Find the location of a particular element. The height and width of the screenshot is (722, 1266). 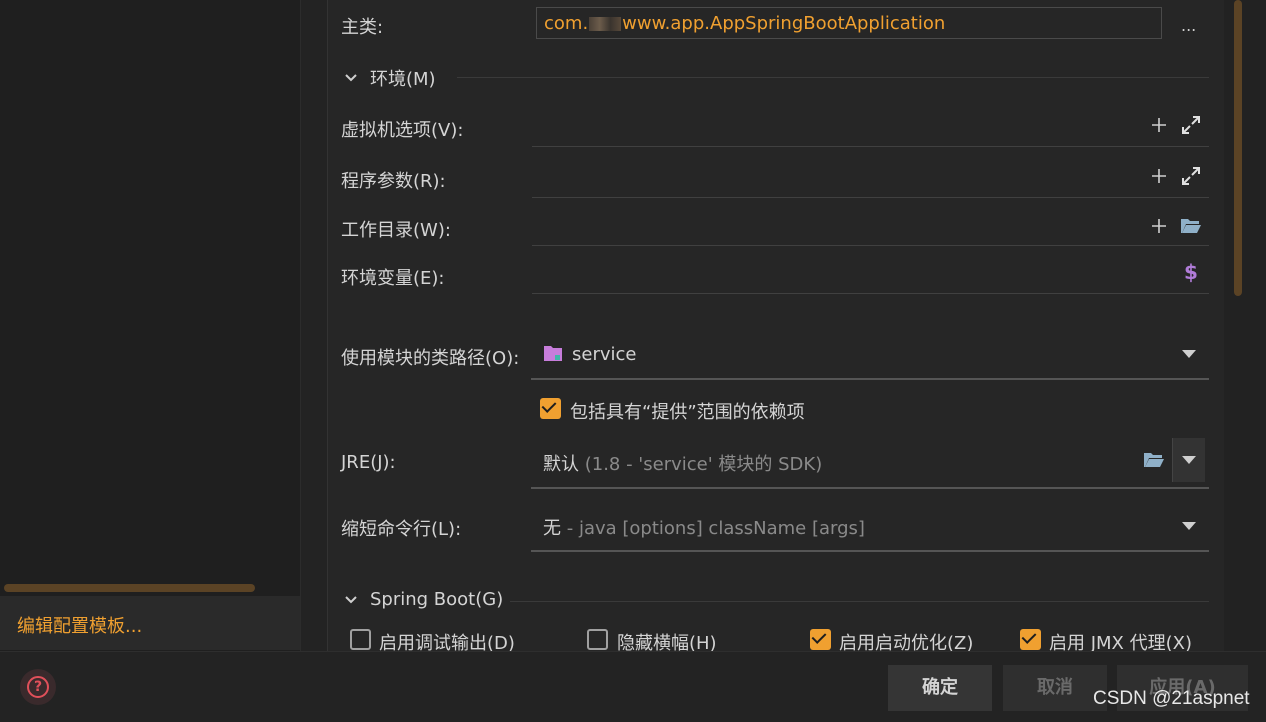

shorten-cmd-value-main: 无 is located at coordinates (552, 528).